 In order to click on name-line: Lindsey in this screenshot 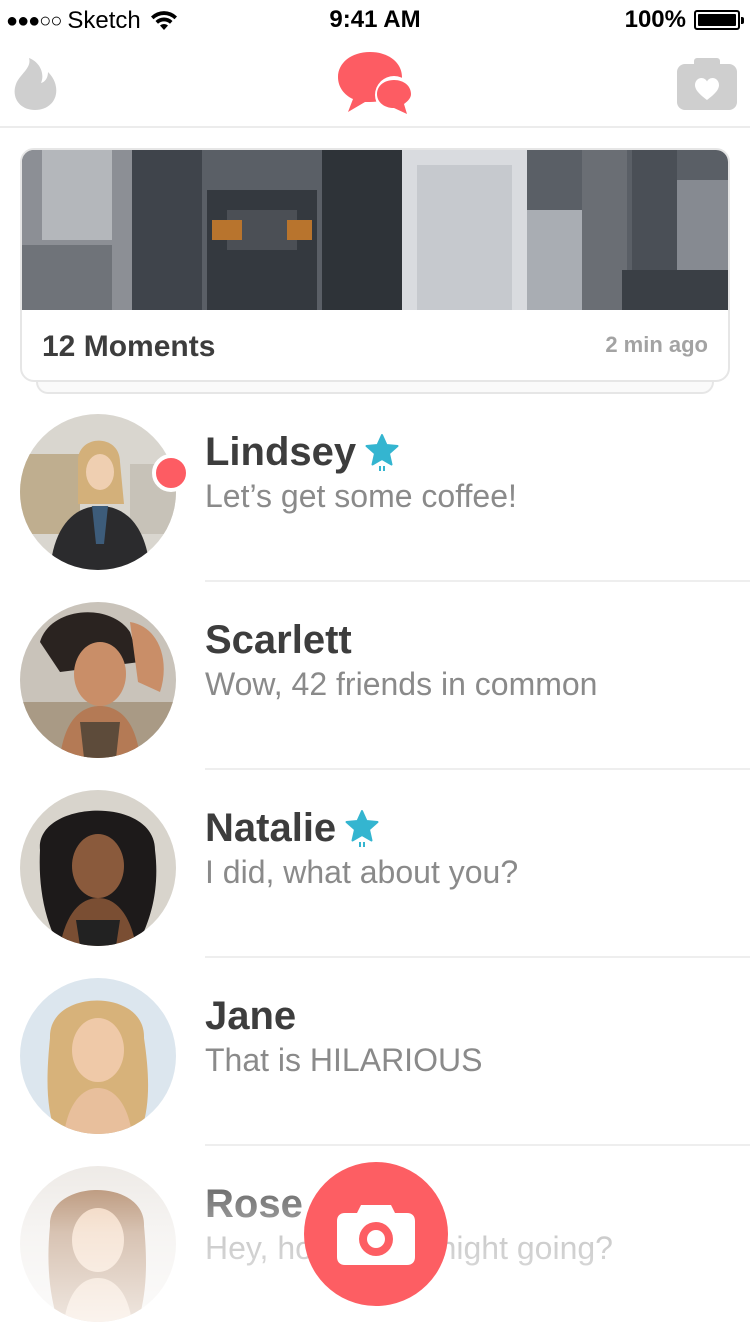, I will do `click(302, 452)`.